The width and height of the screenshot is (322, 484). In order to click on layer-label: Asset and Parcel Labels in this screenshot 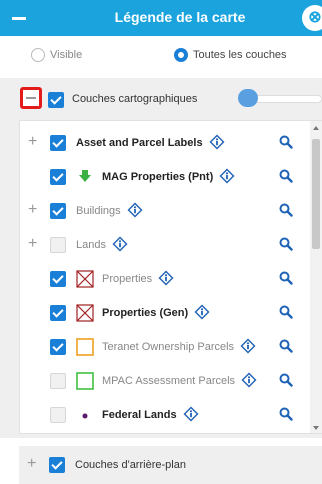, I will do `click(139, 143)`.